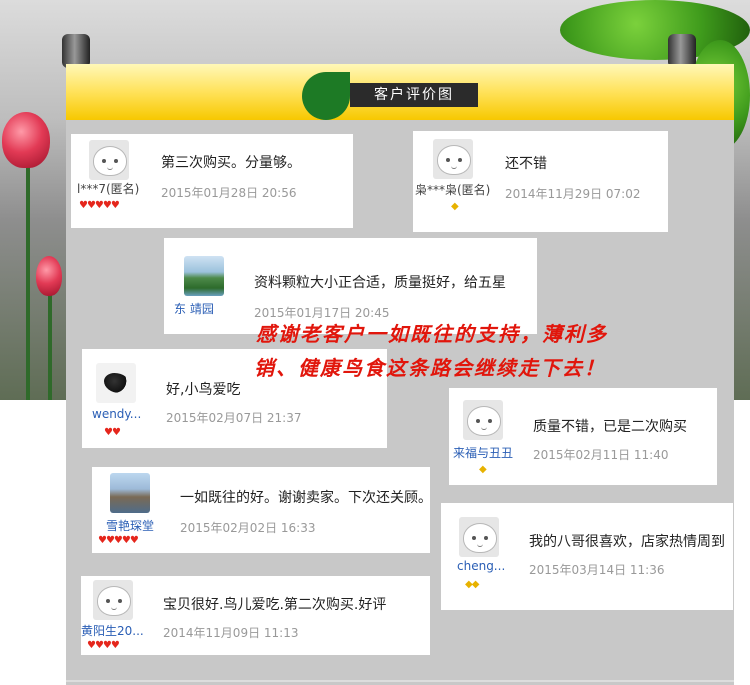 The height and width of the screenshot is (685, 750). I want to click on rating-diamonds: ◆◆, so click(472, 584).